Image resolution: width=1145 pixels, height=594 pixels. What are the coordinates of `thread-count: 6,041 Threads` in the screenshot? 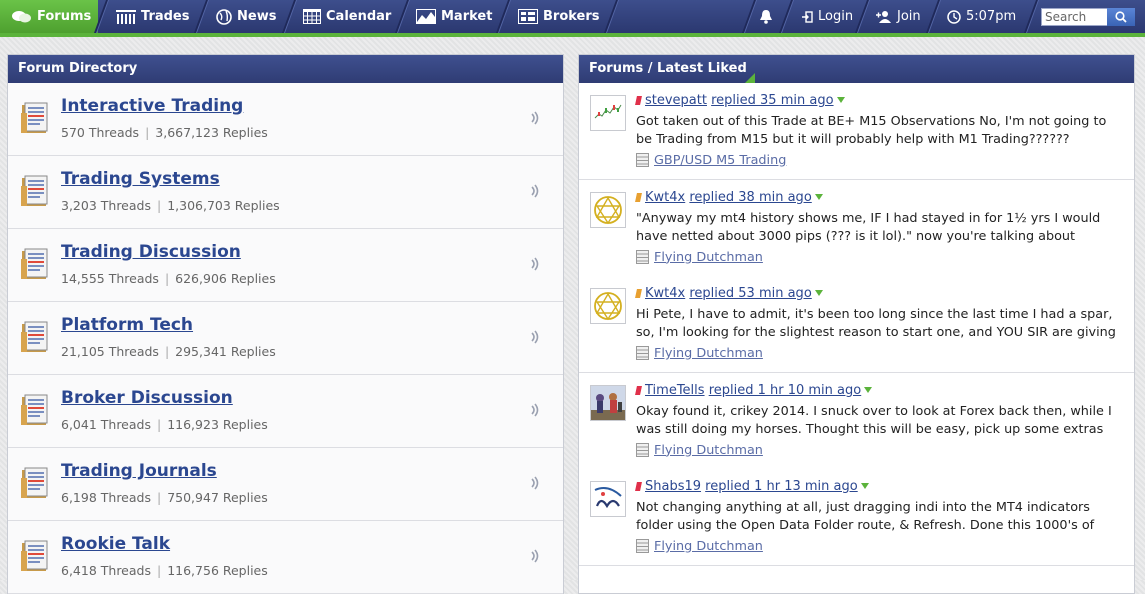 It's located at (106, 424).